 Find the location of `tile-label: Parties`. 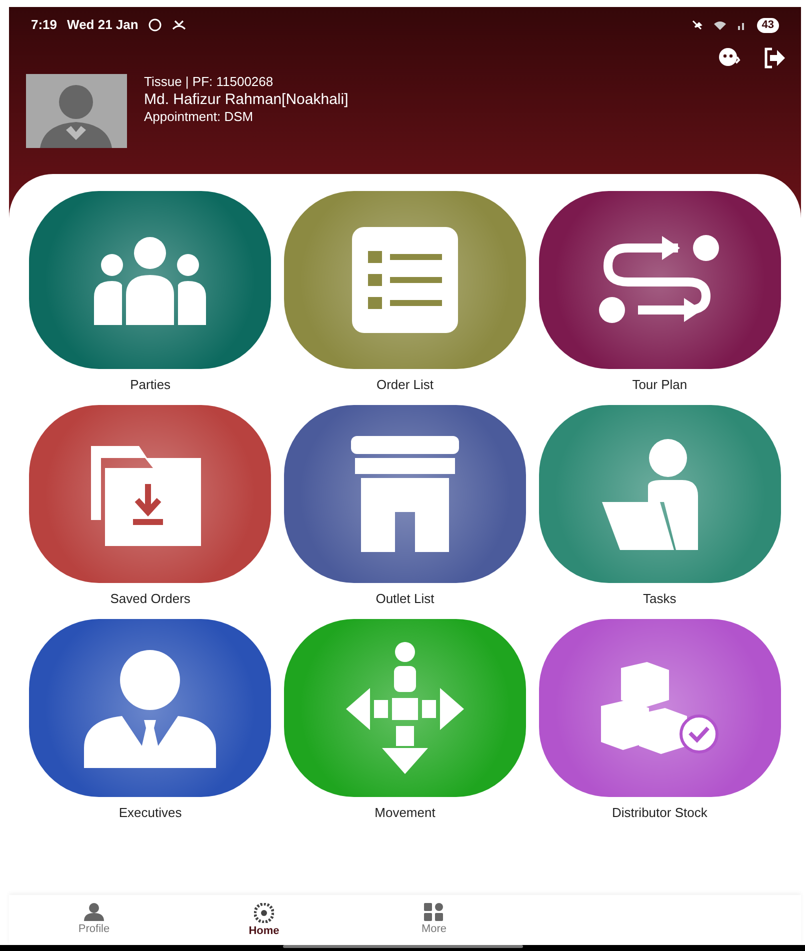

tile-label: Parties is located at coordinates (150, 385).